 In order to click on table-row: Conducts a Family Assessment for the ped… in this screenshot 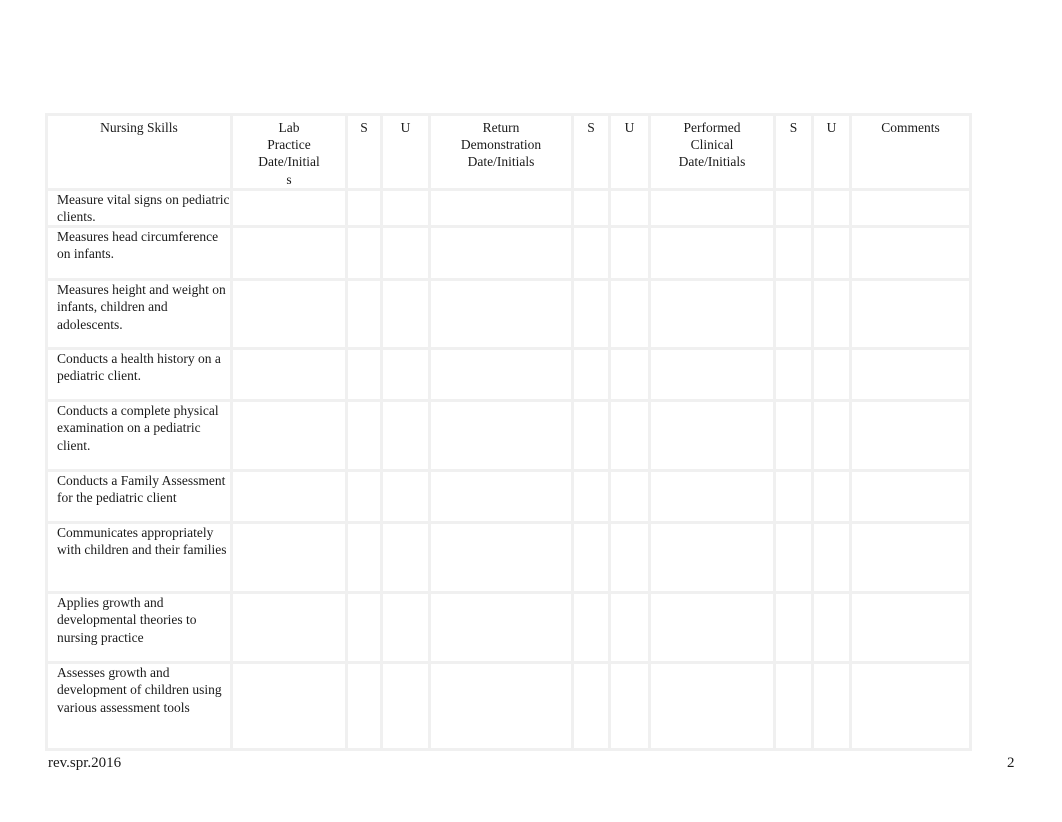, I will do `click(508, 497)`.